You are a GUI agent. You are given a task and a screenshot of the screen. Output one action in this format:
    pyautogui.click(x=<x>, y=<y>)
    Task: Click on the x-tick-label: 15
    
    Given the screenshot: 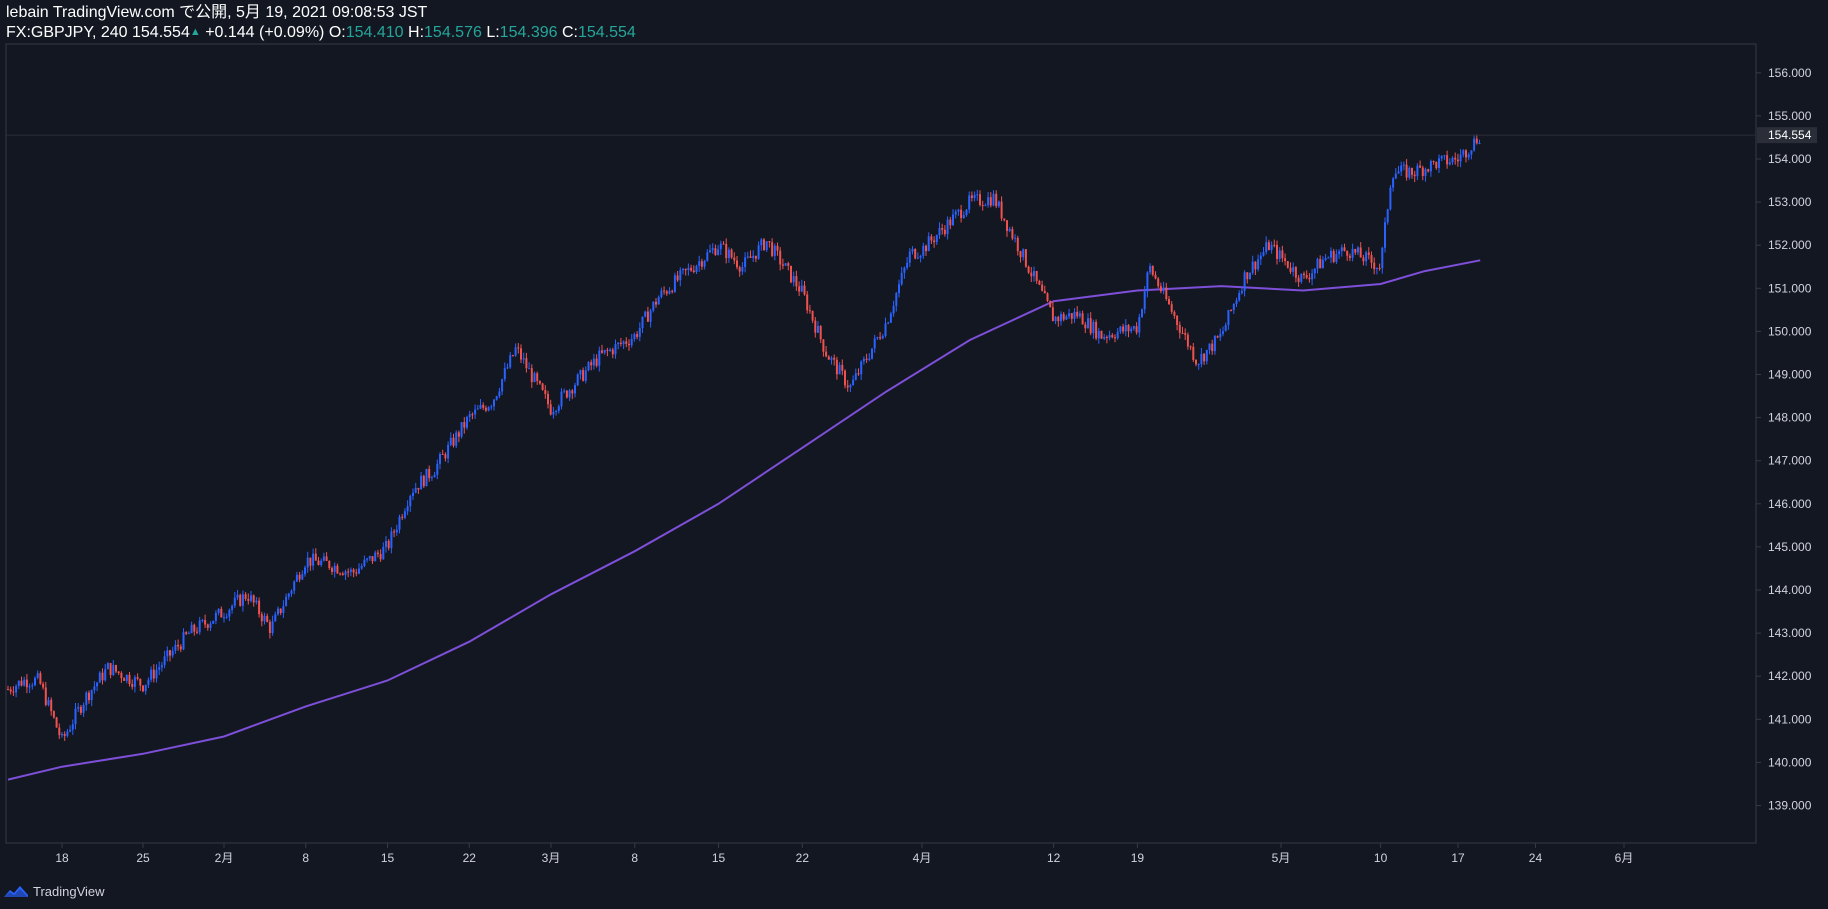 What is the action you would take?
    pyautogui.click(x=719, y=858)
    